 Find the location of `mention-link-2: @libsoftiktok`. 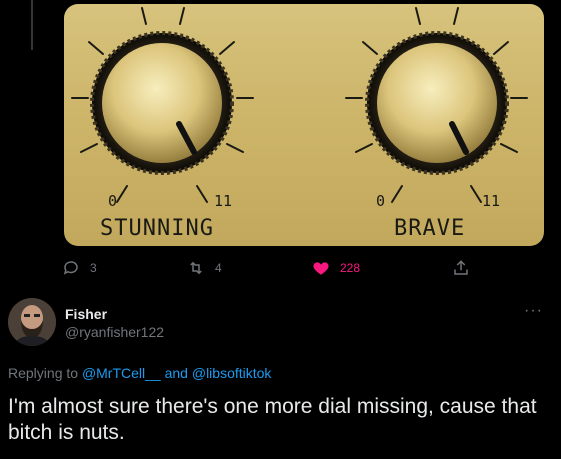

mention-link-2: @libsoftiktok is located at coordinates (232, 373).